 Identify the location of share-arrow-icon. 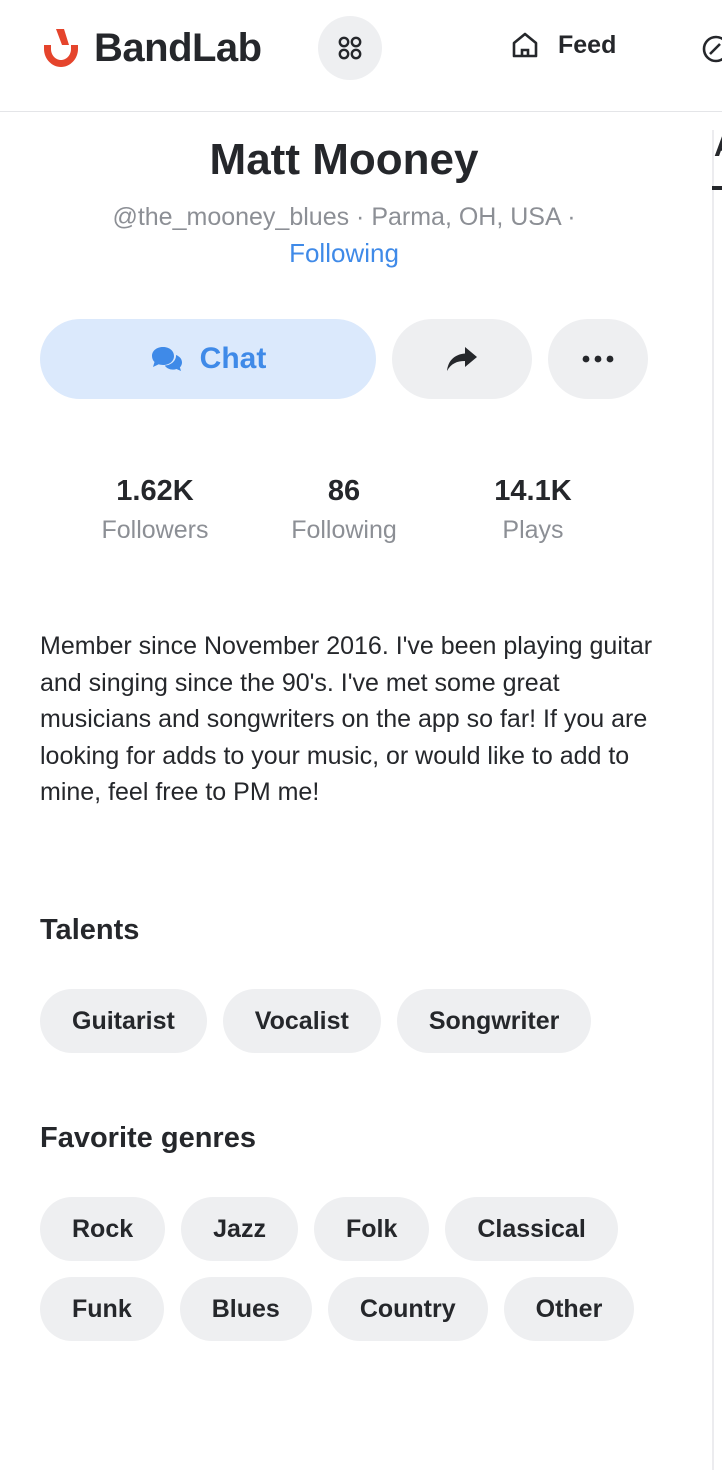
(462, 359).